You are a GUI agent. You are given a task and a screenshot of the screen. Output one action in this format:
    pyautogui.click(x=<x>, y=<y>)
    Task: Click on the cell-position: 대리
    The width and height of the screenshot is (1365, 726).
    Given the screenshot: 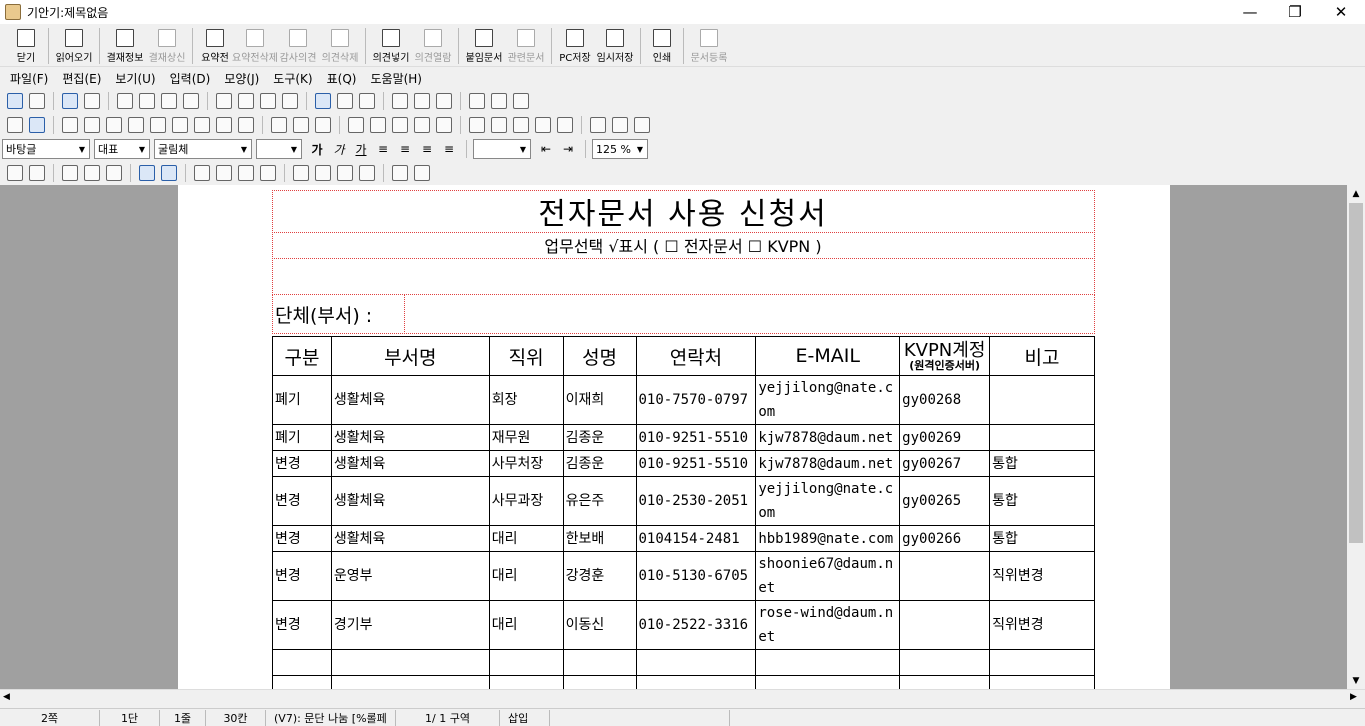 What is the action you would take?
    pyautogui.click(x=526, y=576)
    